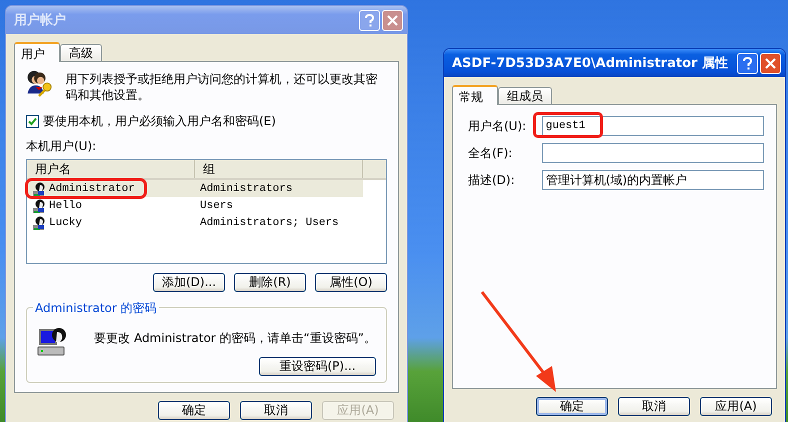 The image size is (788, 422). What do you see at coordinates (110, 222) in the screenshot?
I see `user-name-cell: Lucky` at bounding box center [110, 222].